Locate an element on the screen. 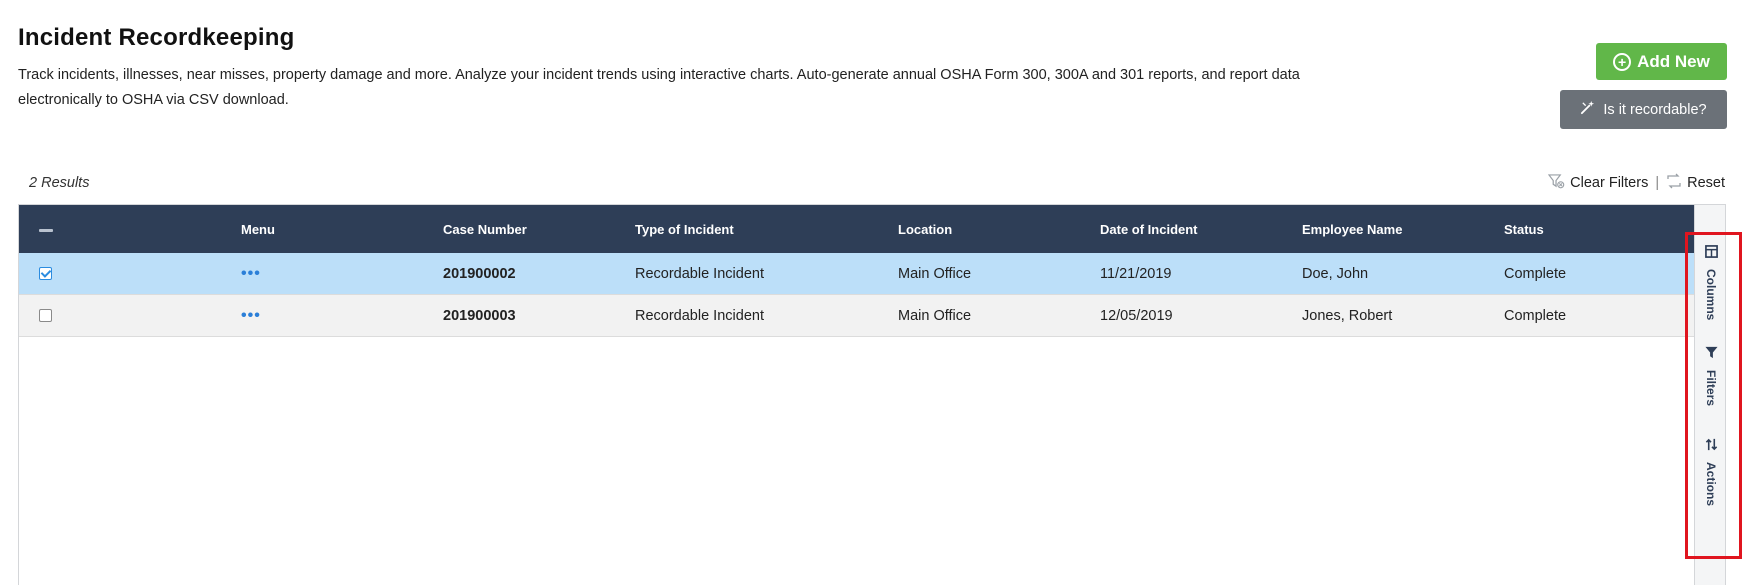  column-header-employee-name: Employee Name is located at coordinates (1391, 229).